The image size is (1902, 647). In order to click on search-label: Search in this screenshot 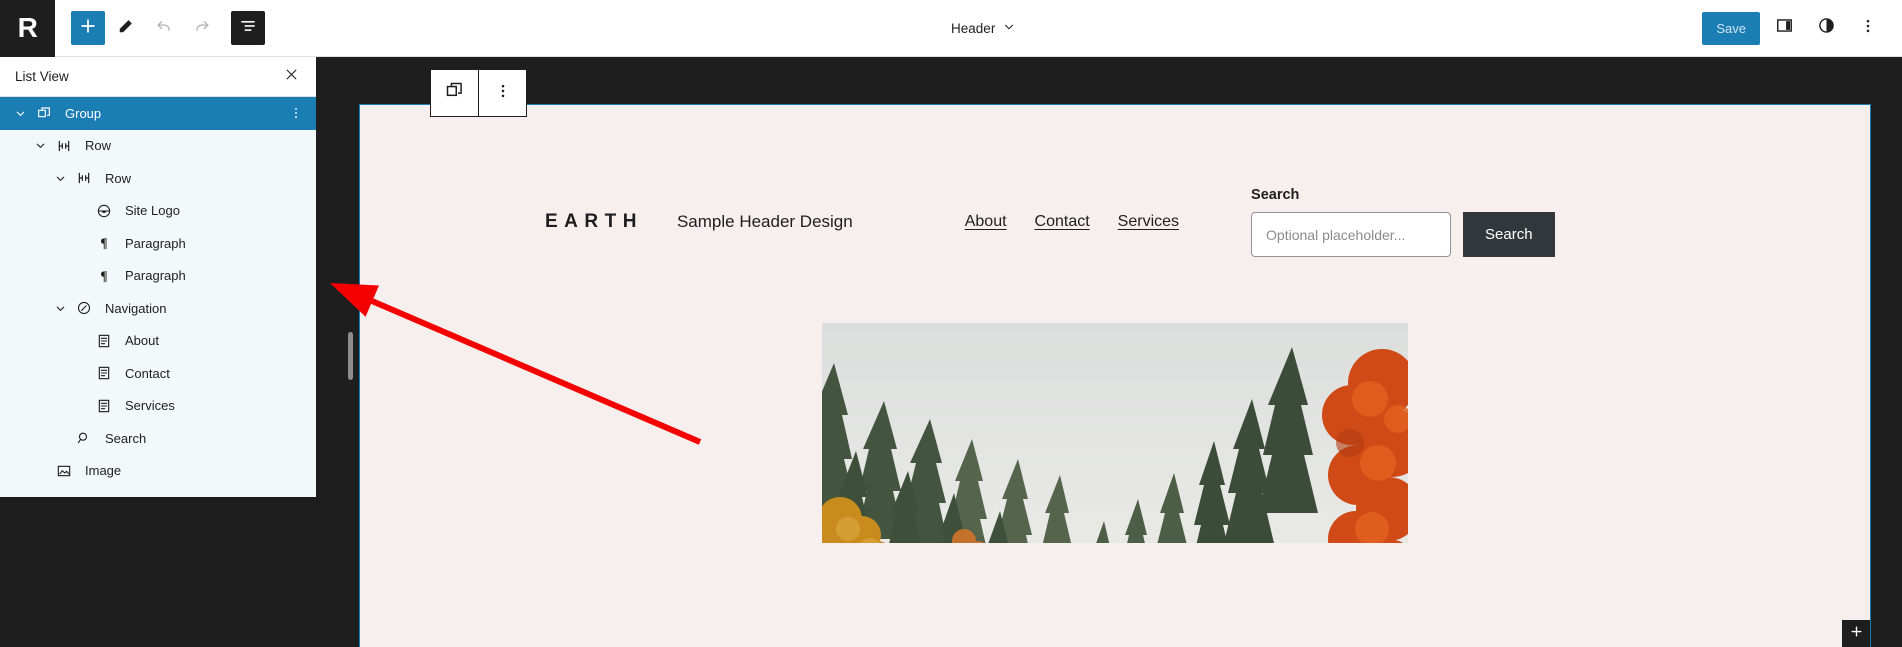, I will do `click(1275, 195)`.